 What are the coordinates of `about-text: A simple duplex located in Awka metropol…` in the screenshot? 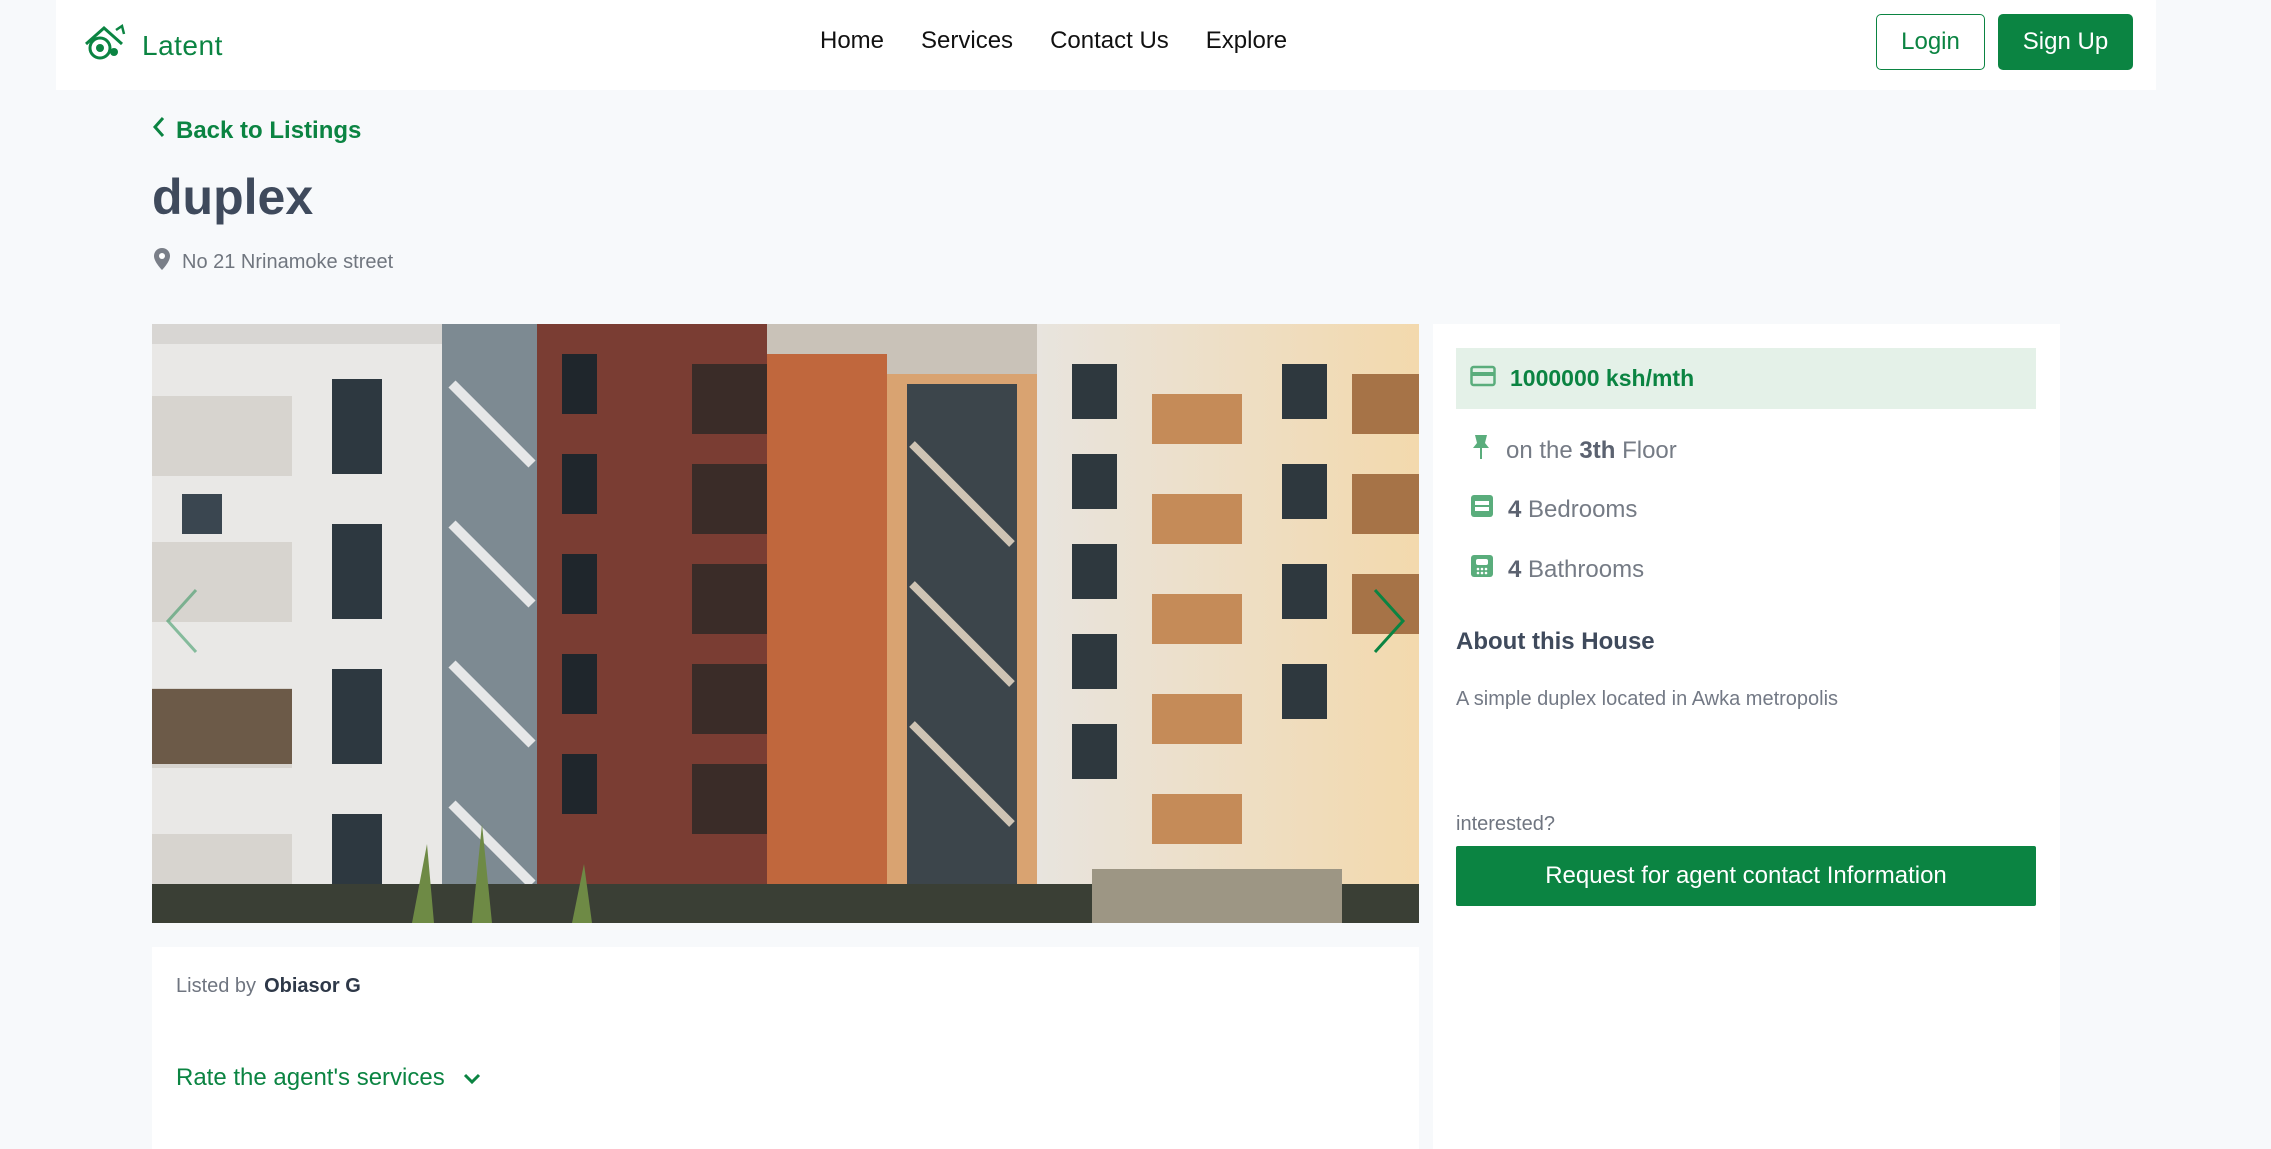 It's located at (1647, 699).